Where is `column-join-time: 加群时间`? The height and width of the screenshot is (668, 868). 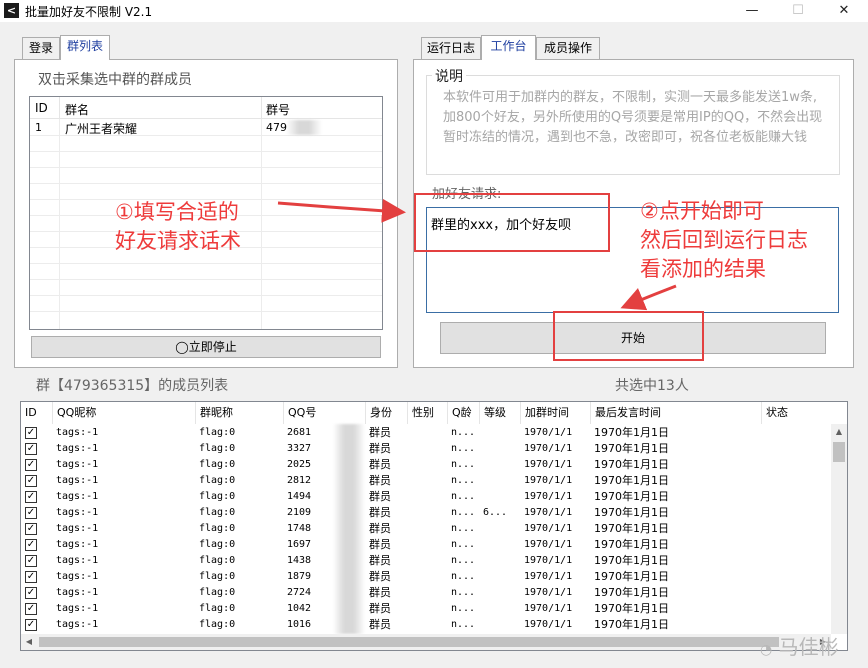 column-join-time: 加群时间 is located at coordinates (556, 413).